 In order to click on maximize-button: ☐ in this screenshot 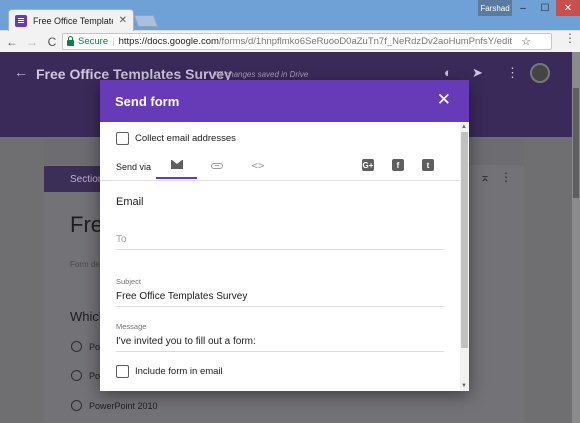, I will do `click(545, 8)`.